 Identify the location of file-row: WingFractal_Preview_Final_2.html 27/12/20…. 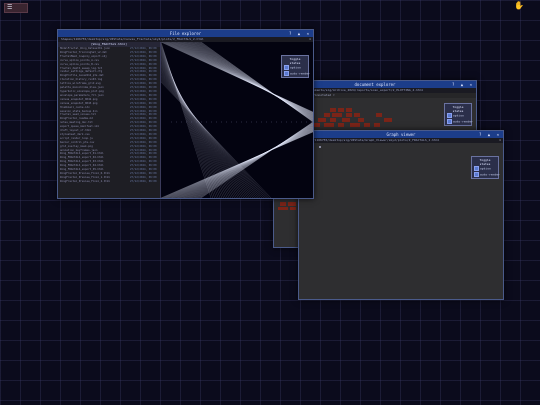
(109, 182).